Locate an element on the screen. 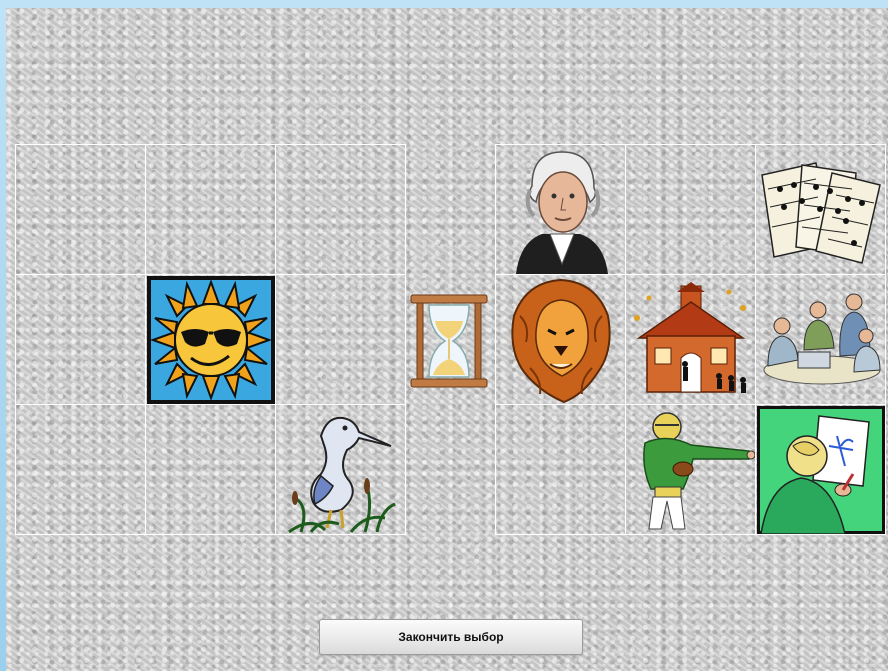 Image resolution: width=888 pixels, height=671 pixels. george-washington-portrait-icon is located at coordinates (561, 212).